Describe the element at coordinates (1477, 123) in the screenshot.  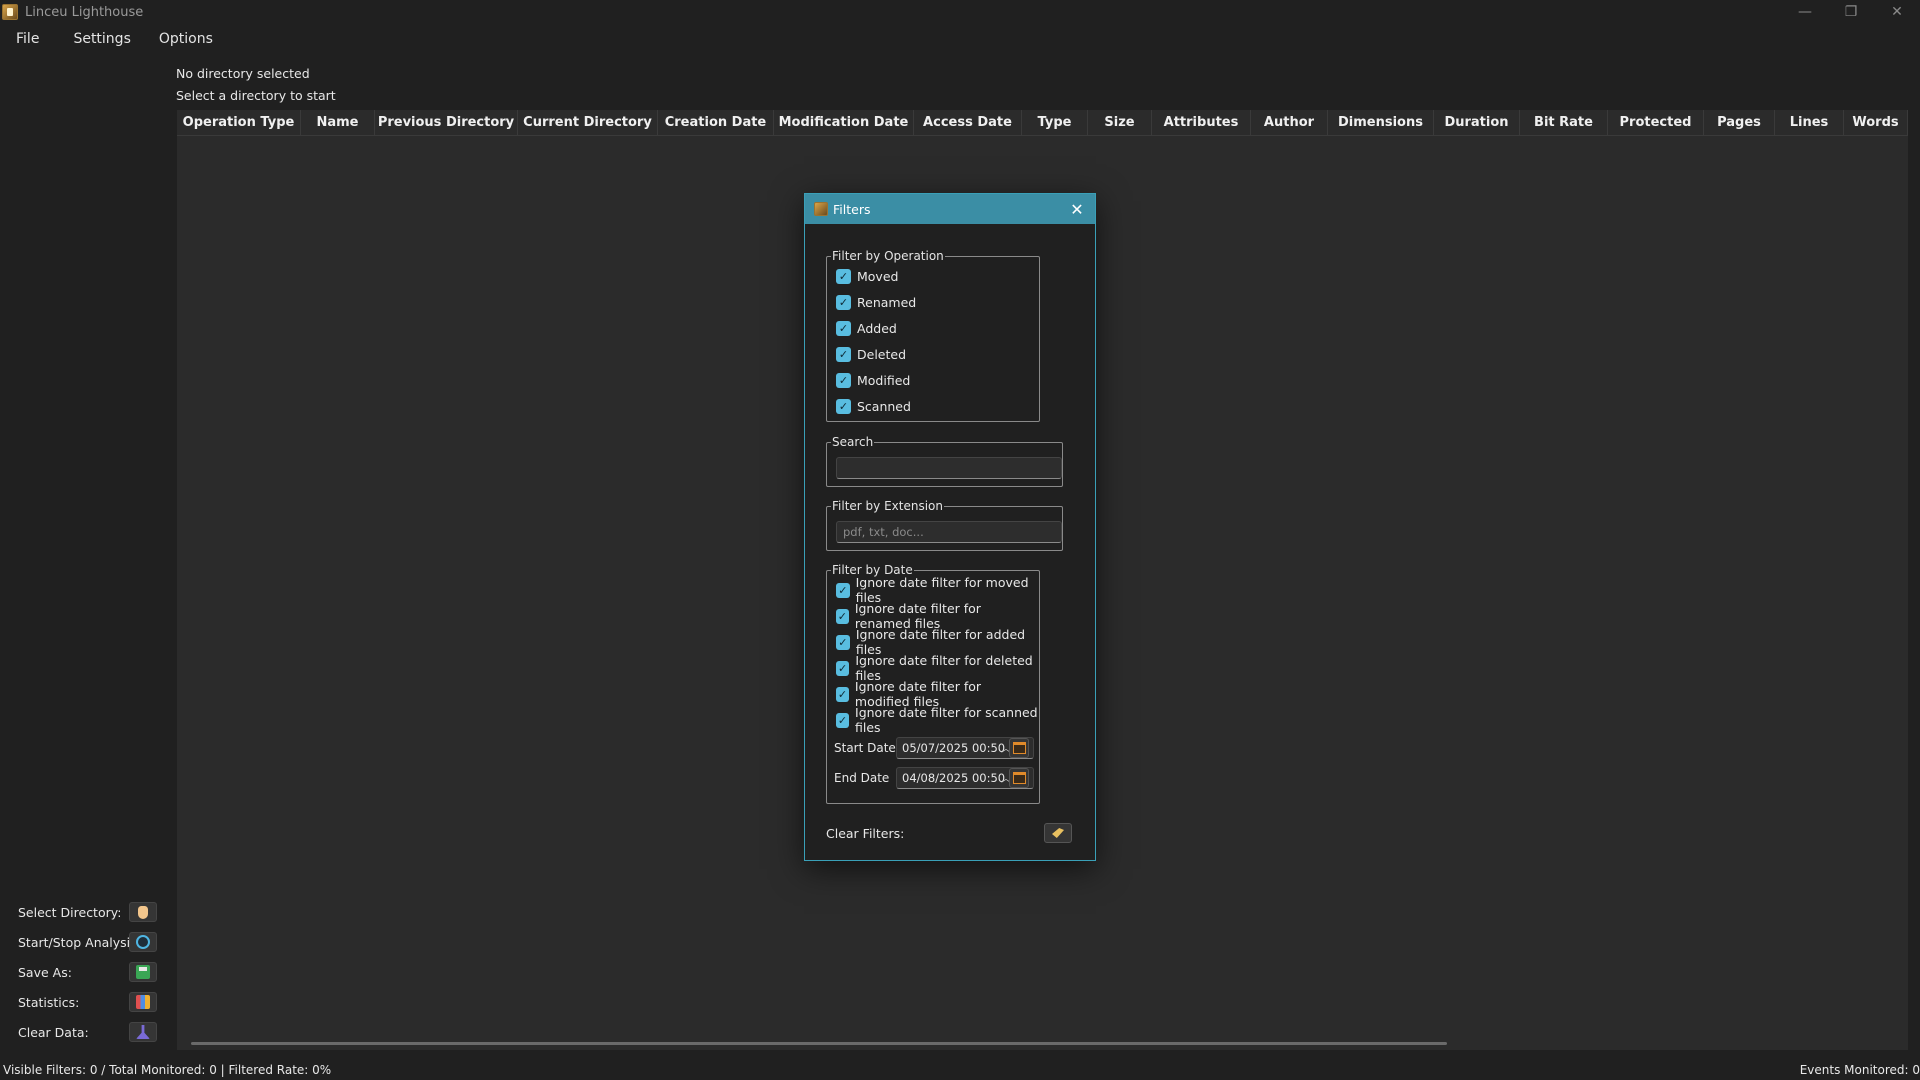
I see `column-header-duration: Duration` at that location.